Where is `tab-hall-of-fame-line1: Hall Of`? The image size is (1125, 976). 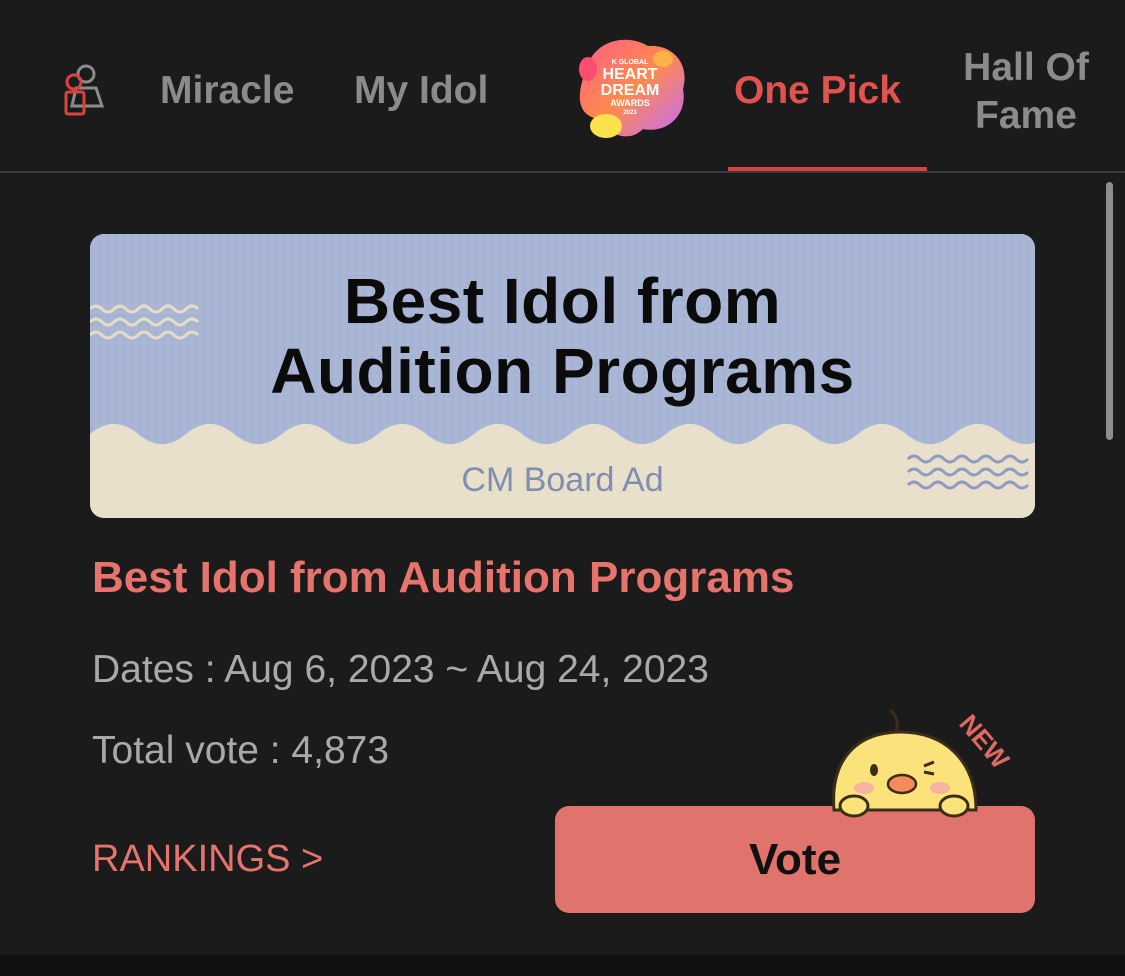
tab-hall-of-fame-line1: Hall Of is located at coordinates (1026, 67).